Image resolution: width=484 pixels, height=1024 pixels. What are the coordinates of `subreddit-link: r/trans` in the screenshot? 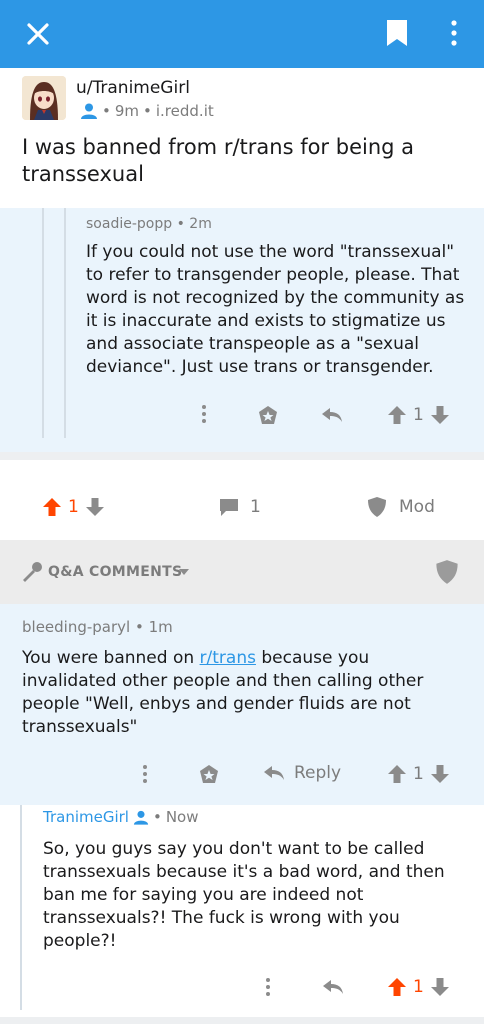 It's located at (228, 658).